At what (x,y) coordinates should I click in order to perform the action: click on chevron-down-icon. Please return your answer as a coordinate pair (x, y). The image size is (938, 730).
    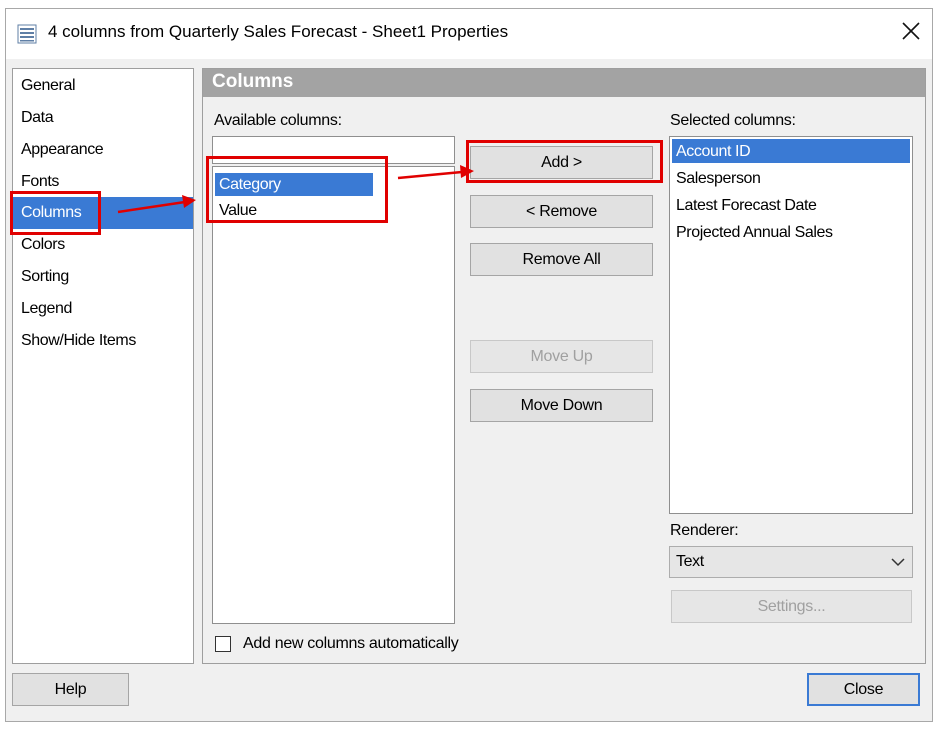
    Looking at the image, I should click on (898, 562).